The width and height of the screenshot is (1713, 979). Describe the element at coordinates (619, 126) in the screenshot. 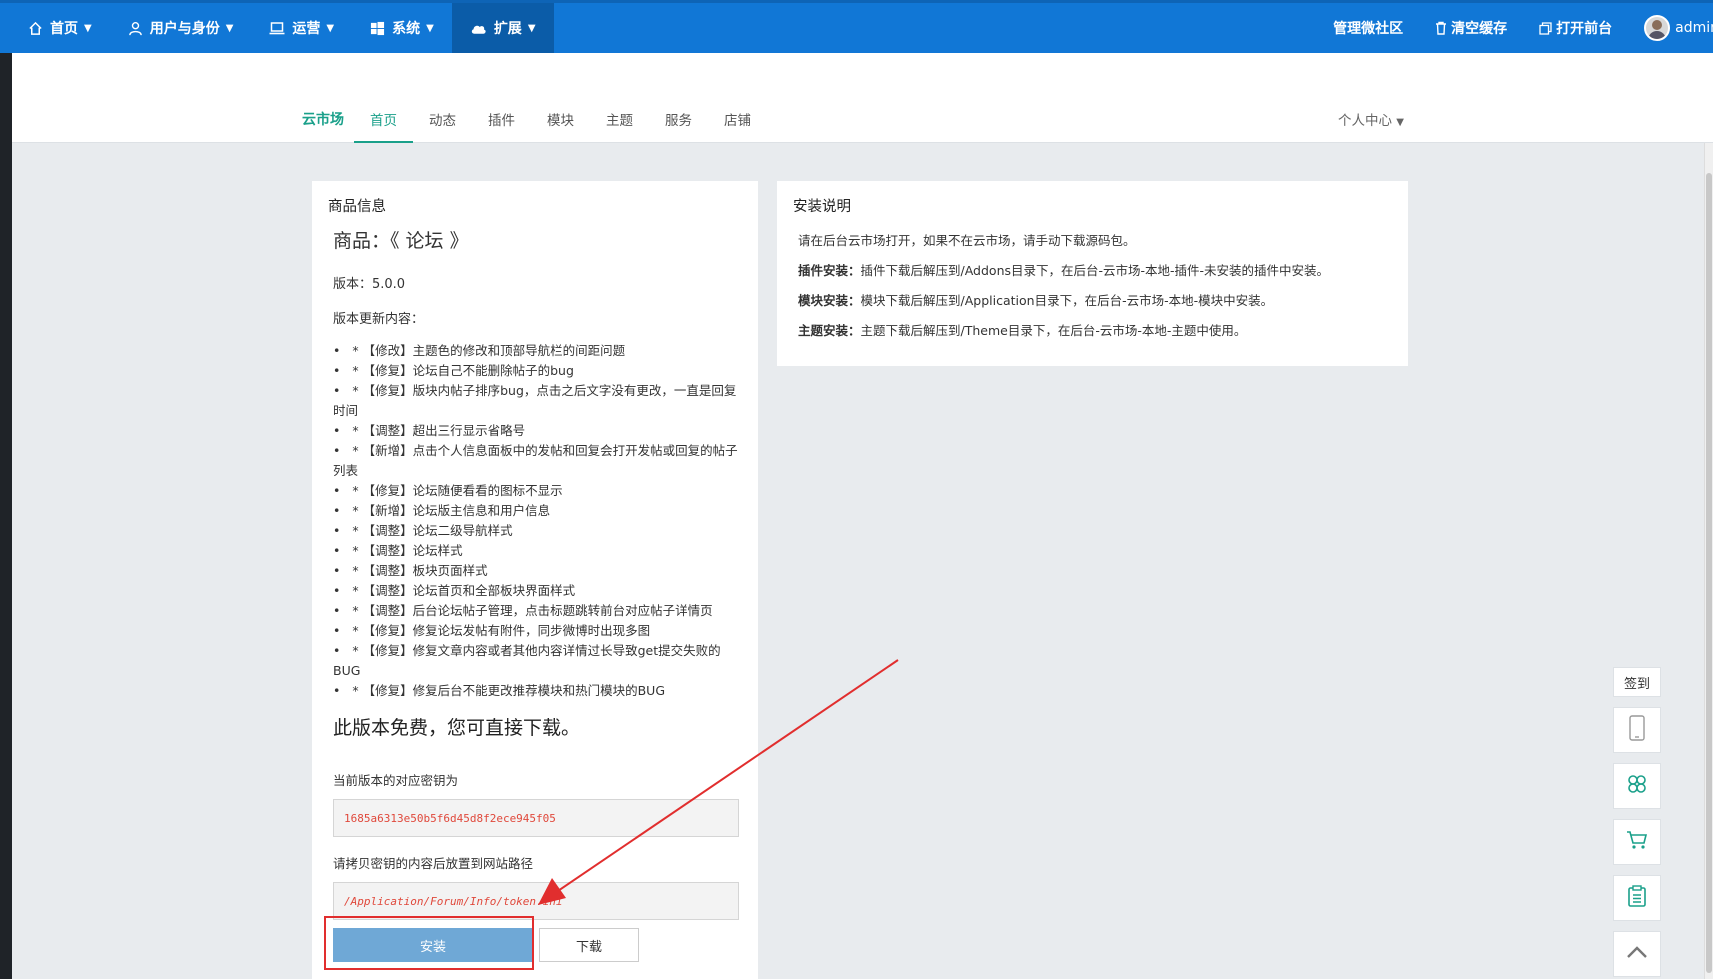

I see `subnav-themes: 主题` at that location.